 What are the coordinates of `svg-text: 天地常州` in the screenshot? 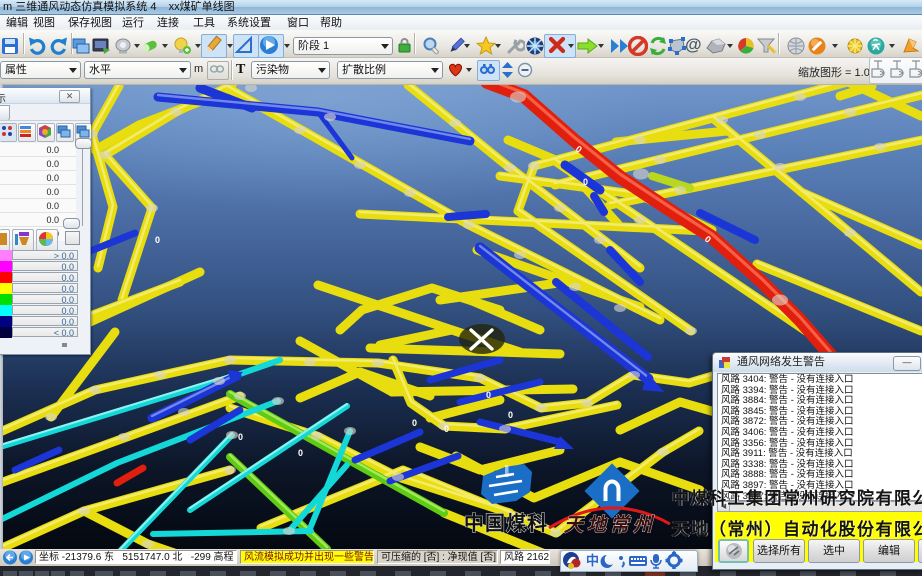 It's located at (610, 525).